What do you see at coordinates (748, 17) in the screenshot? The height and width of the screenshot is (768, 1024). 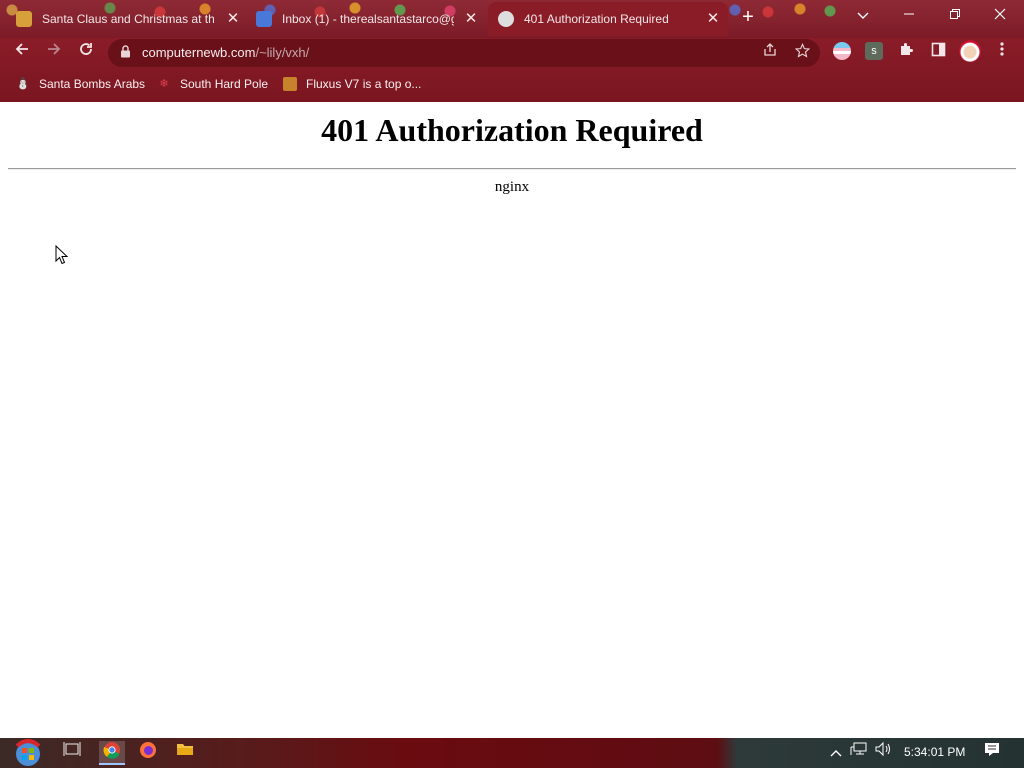 I see `new-tab-button: +` at bounding box center [748, 17].